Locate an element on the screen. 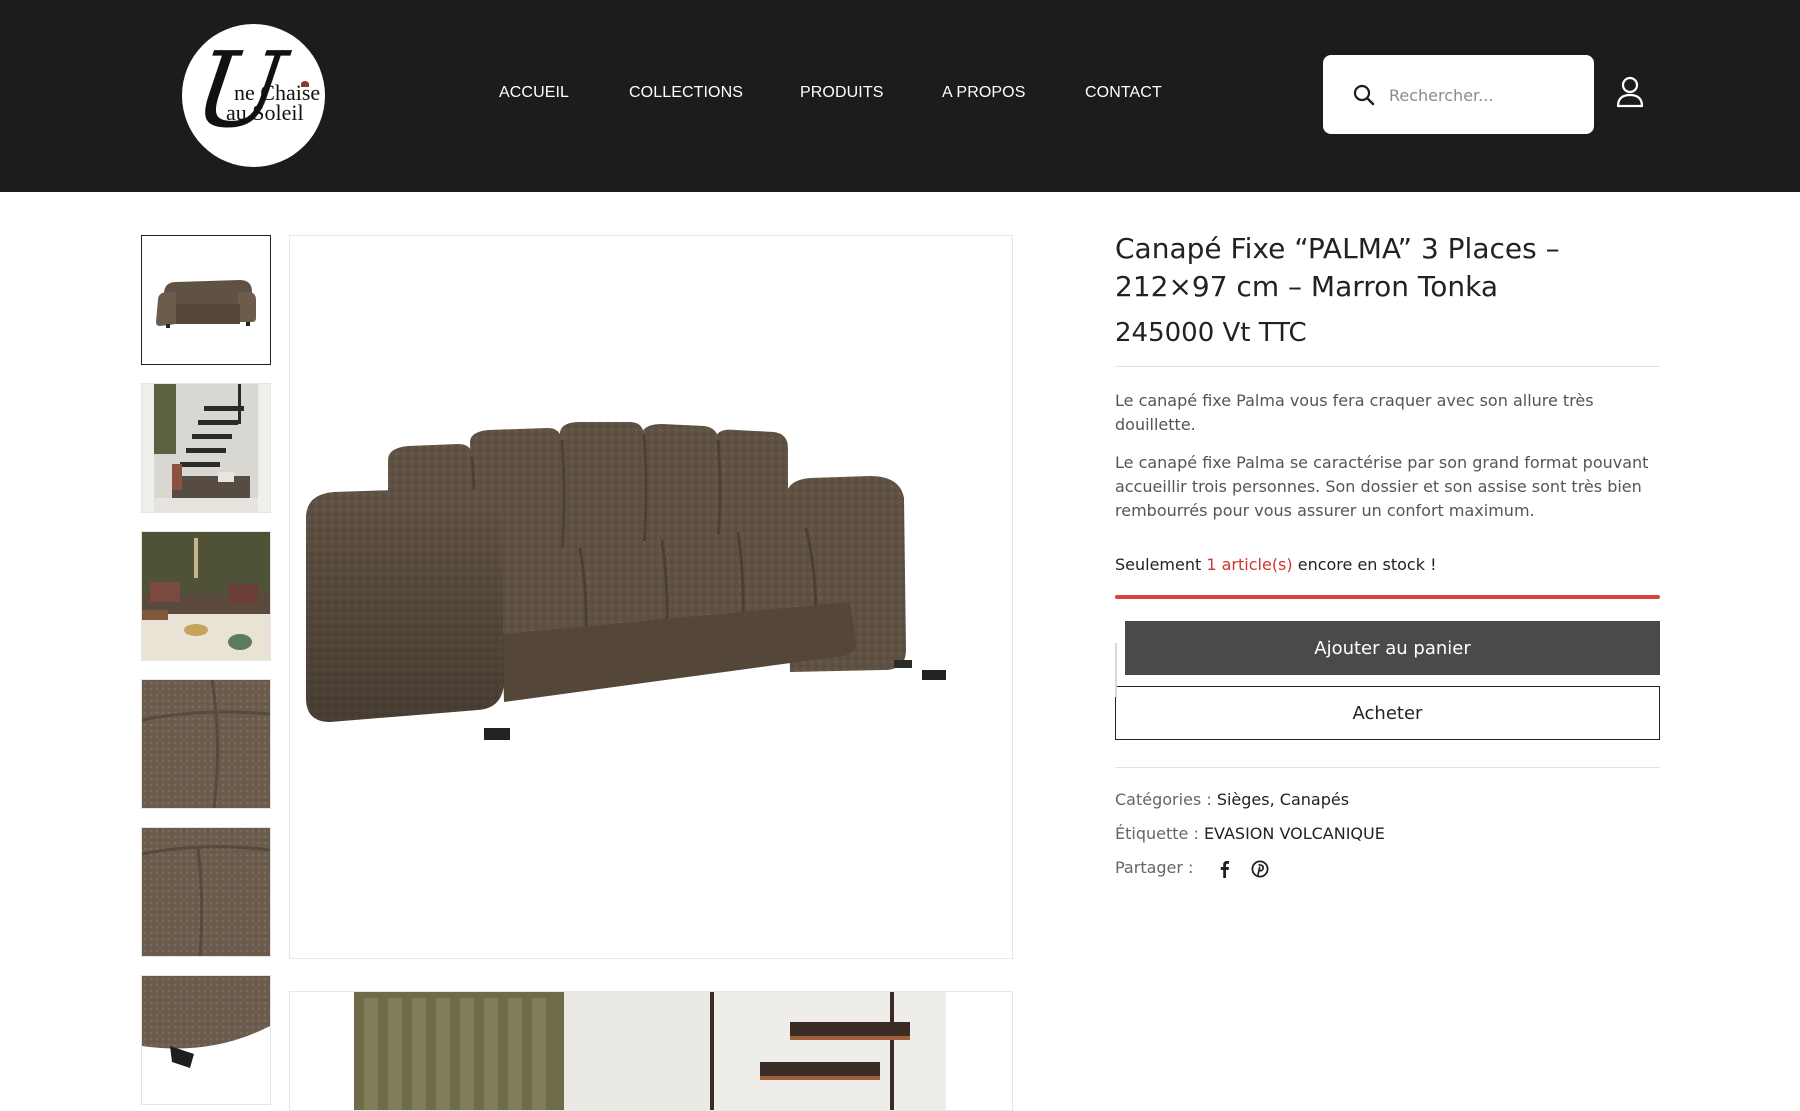  category-link-sieges: Sièges is located at coordinates (1243, 799).